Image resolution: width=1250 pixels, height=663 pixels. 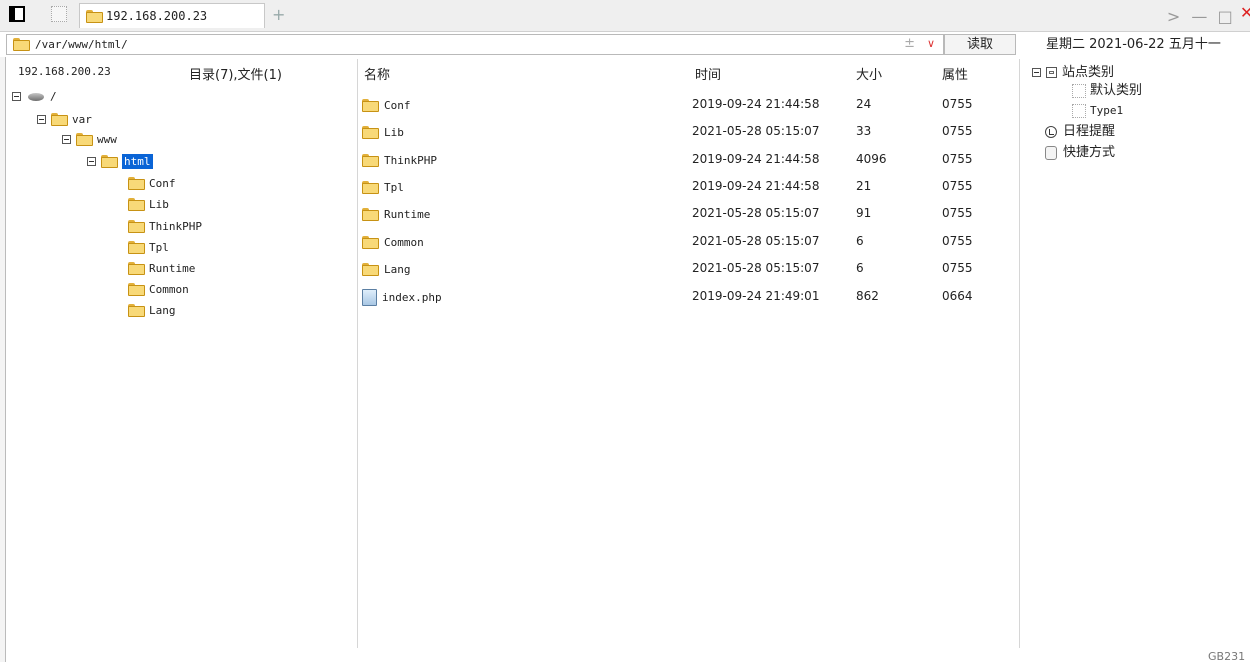 What do you see at coordinates (369, 297) in the screenshot?
I see `php-file-icon` at bounding box center [369, 297].